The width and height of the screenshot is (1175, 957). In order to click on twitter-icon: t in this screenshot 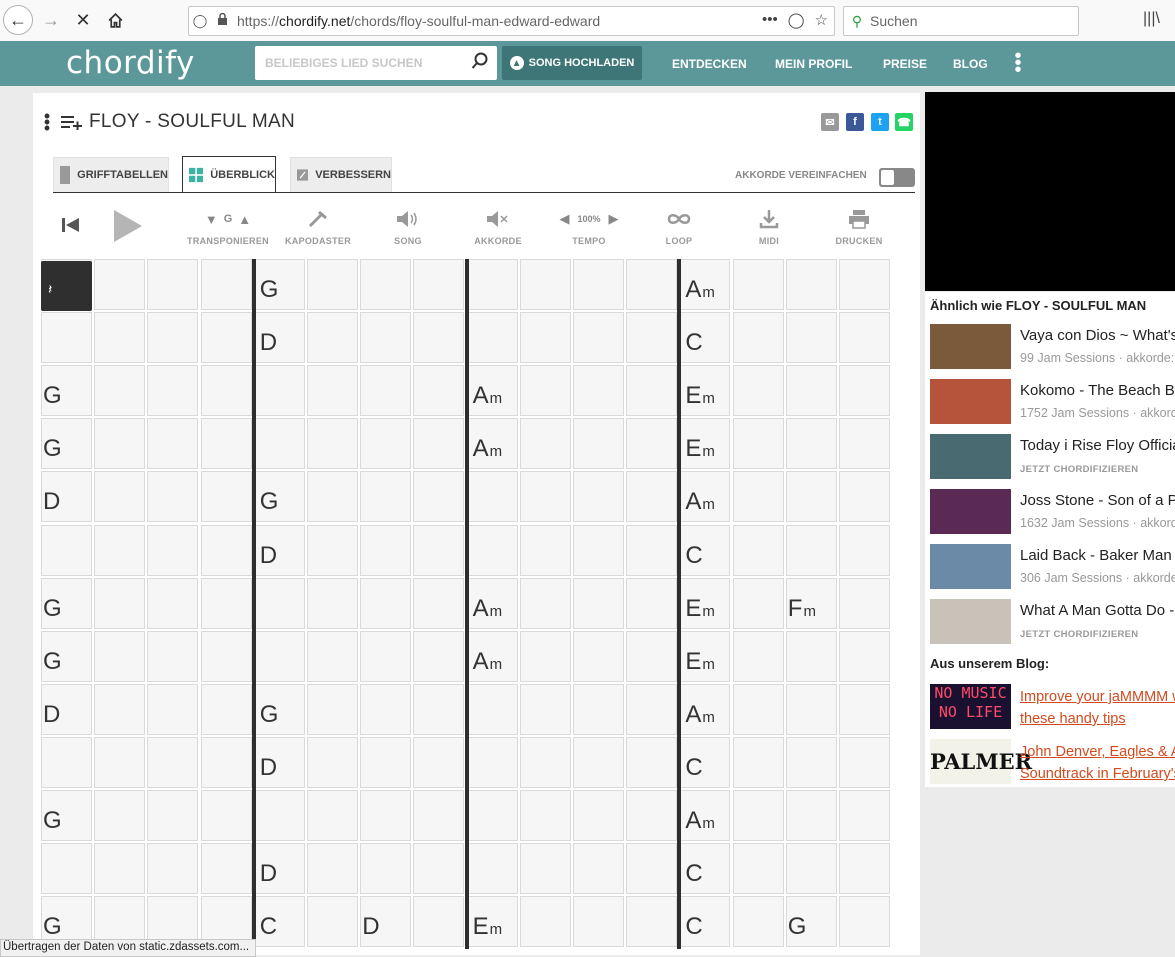, I will do `click(880, 122)`.